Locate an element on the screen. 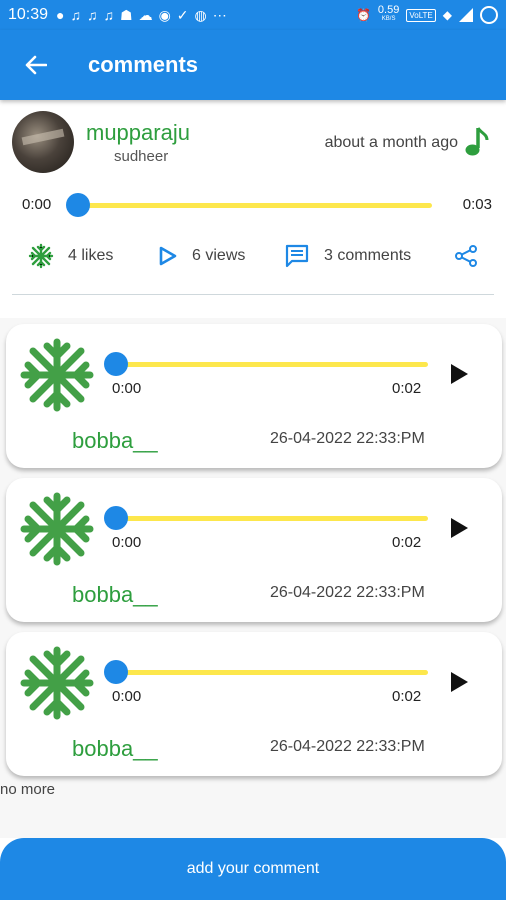  volte-badge: VoLTE is located at coordinates (421, 15).